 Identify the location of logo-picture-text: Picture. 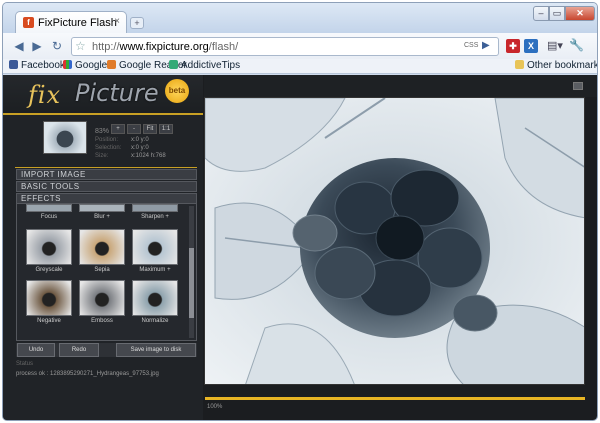
(117, 93).